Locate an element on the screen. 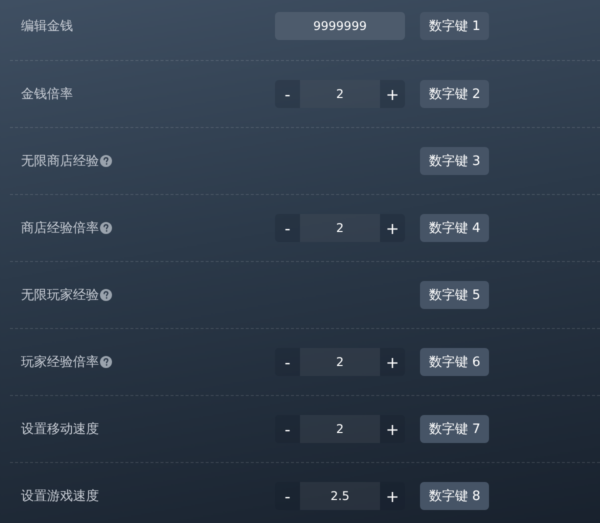 The image size is (600, 523). hotkey-button: 数字键 4 is located at coordinates (455, 228).